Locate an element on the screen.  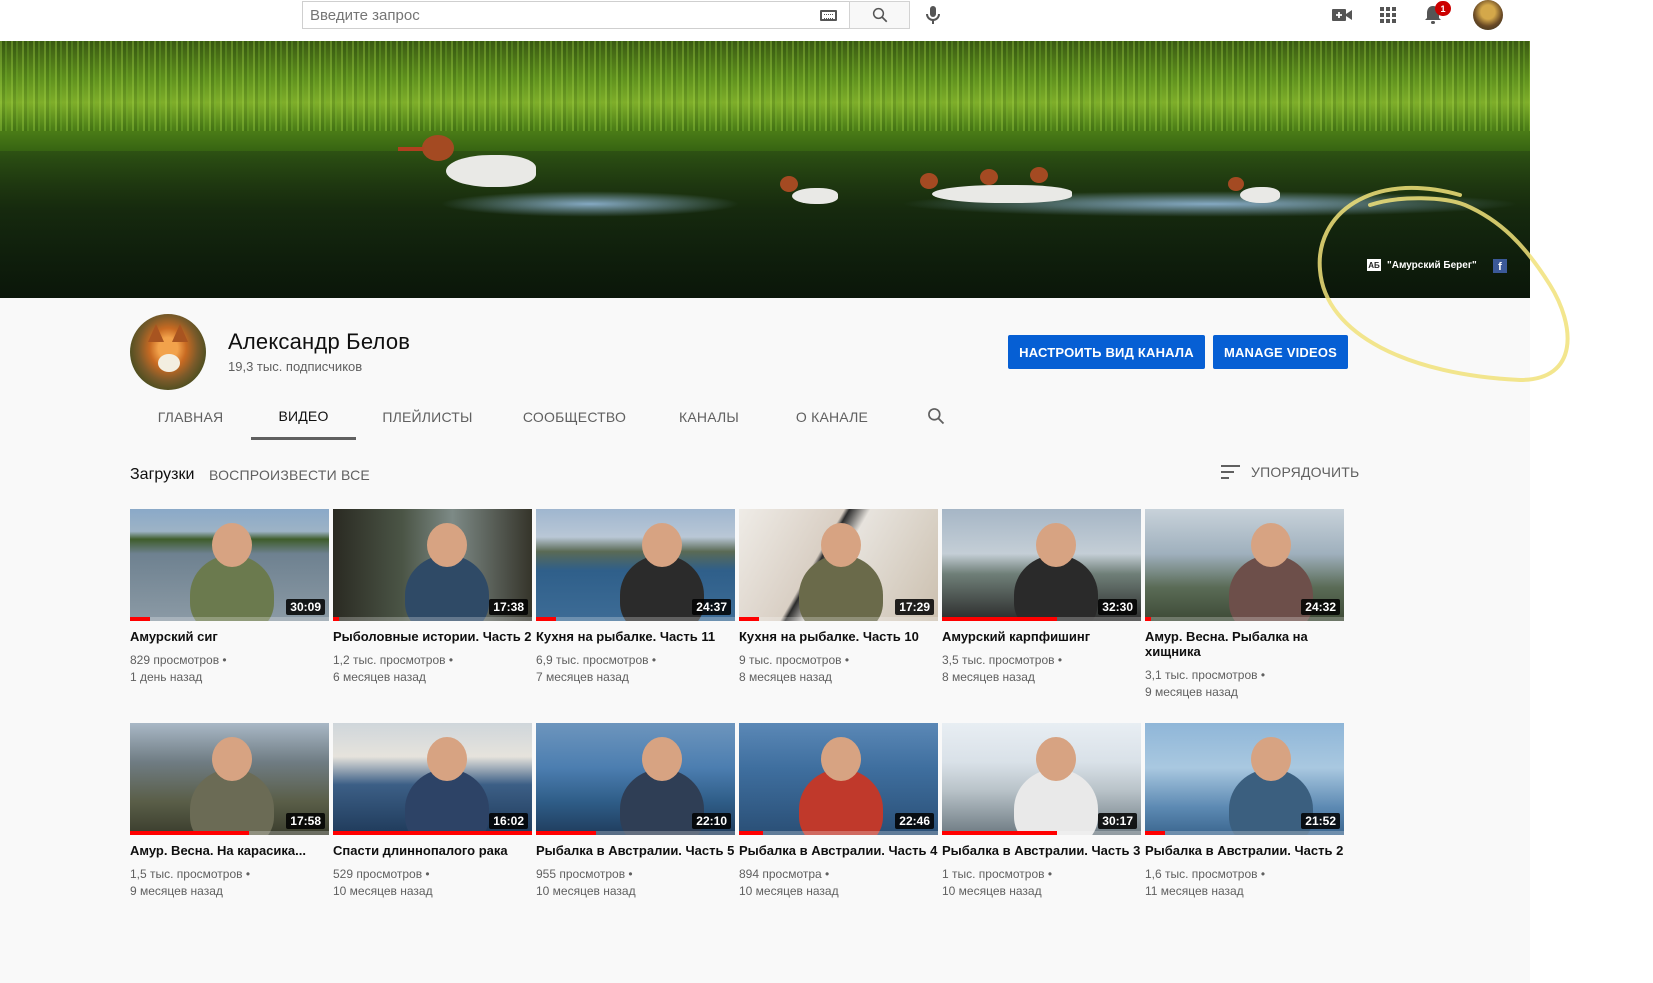
search-input is located at coordinates (553, 15).